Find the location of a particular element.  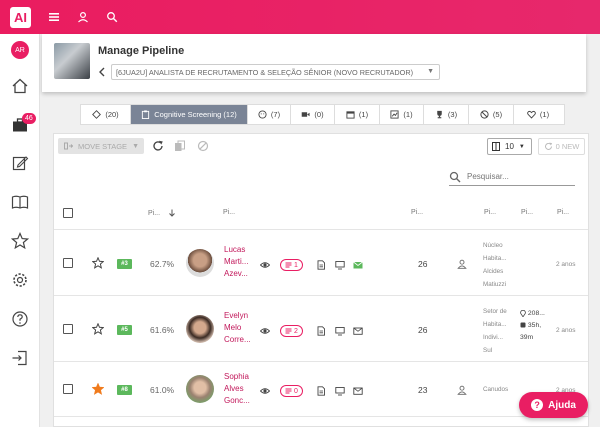

clipboard-icon is located at coordinates (146, 114).